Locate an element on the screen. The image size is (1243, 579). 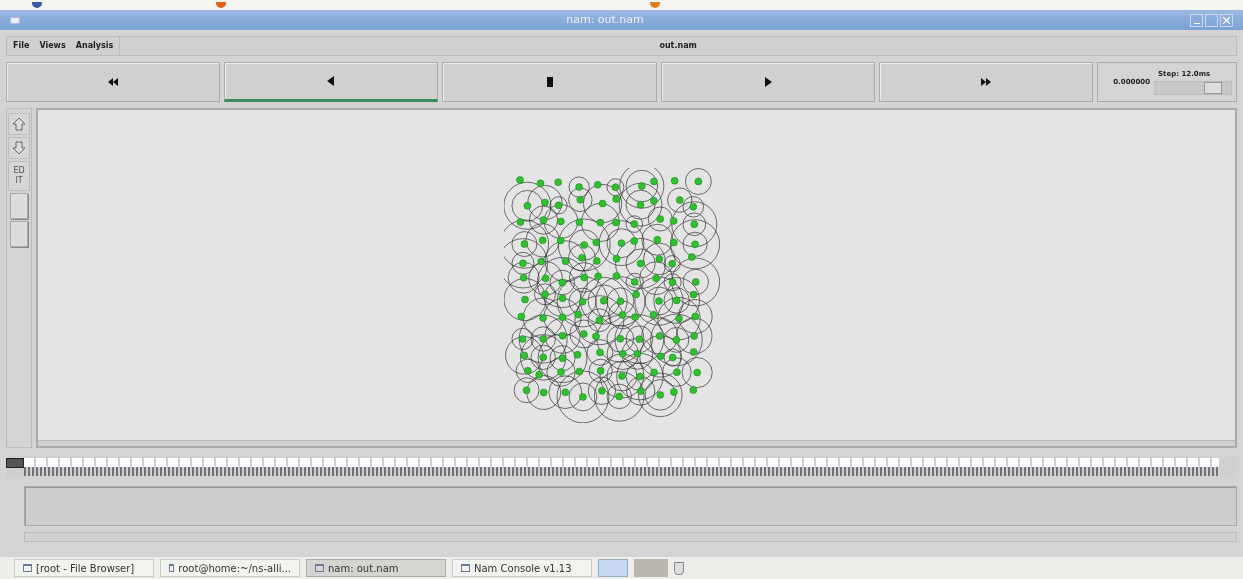
menu-item: Views is located at coordinates (52, 46).